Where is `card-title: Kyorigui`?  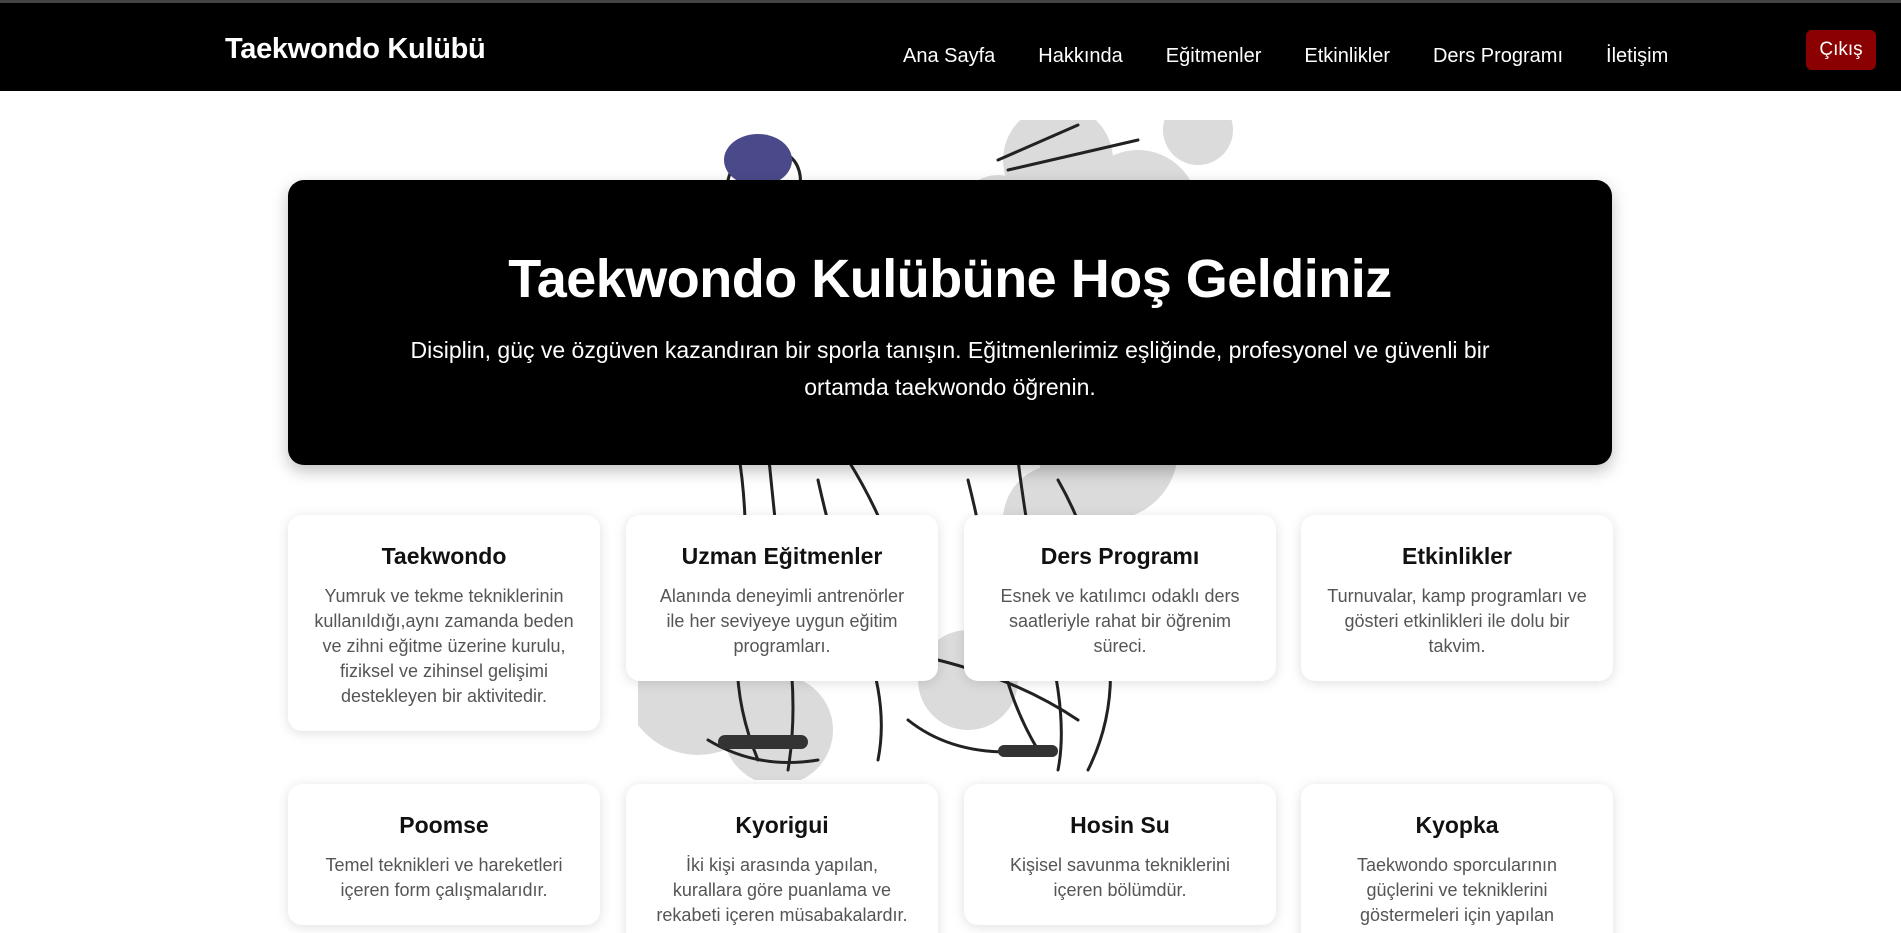
card-title: Kyorigui is located at coordinates (782, 825).